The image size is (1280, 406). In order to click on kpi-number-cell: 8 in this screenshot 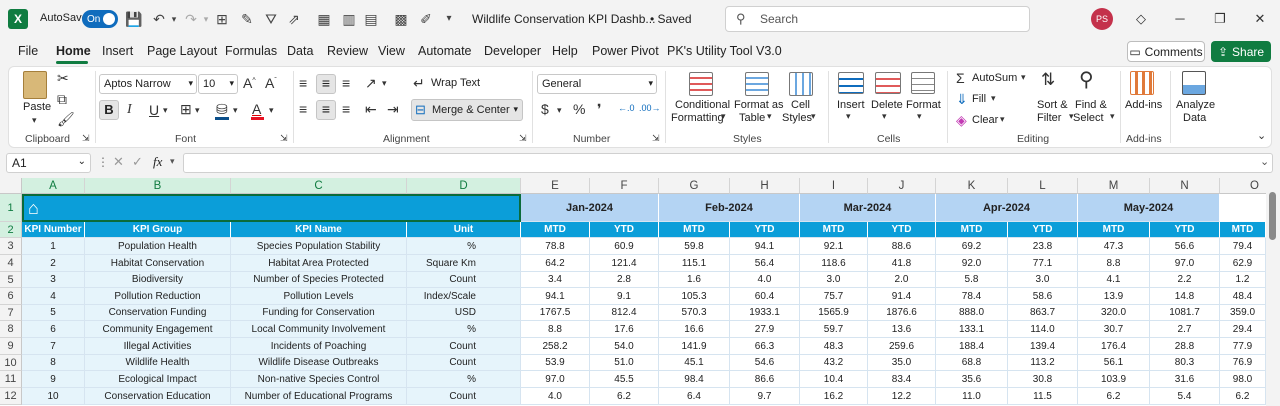, I will do `click(53, 363)`.